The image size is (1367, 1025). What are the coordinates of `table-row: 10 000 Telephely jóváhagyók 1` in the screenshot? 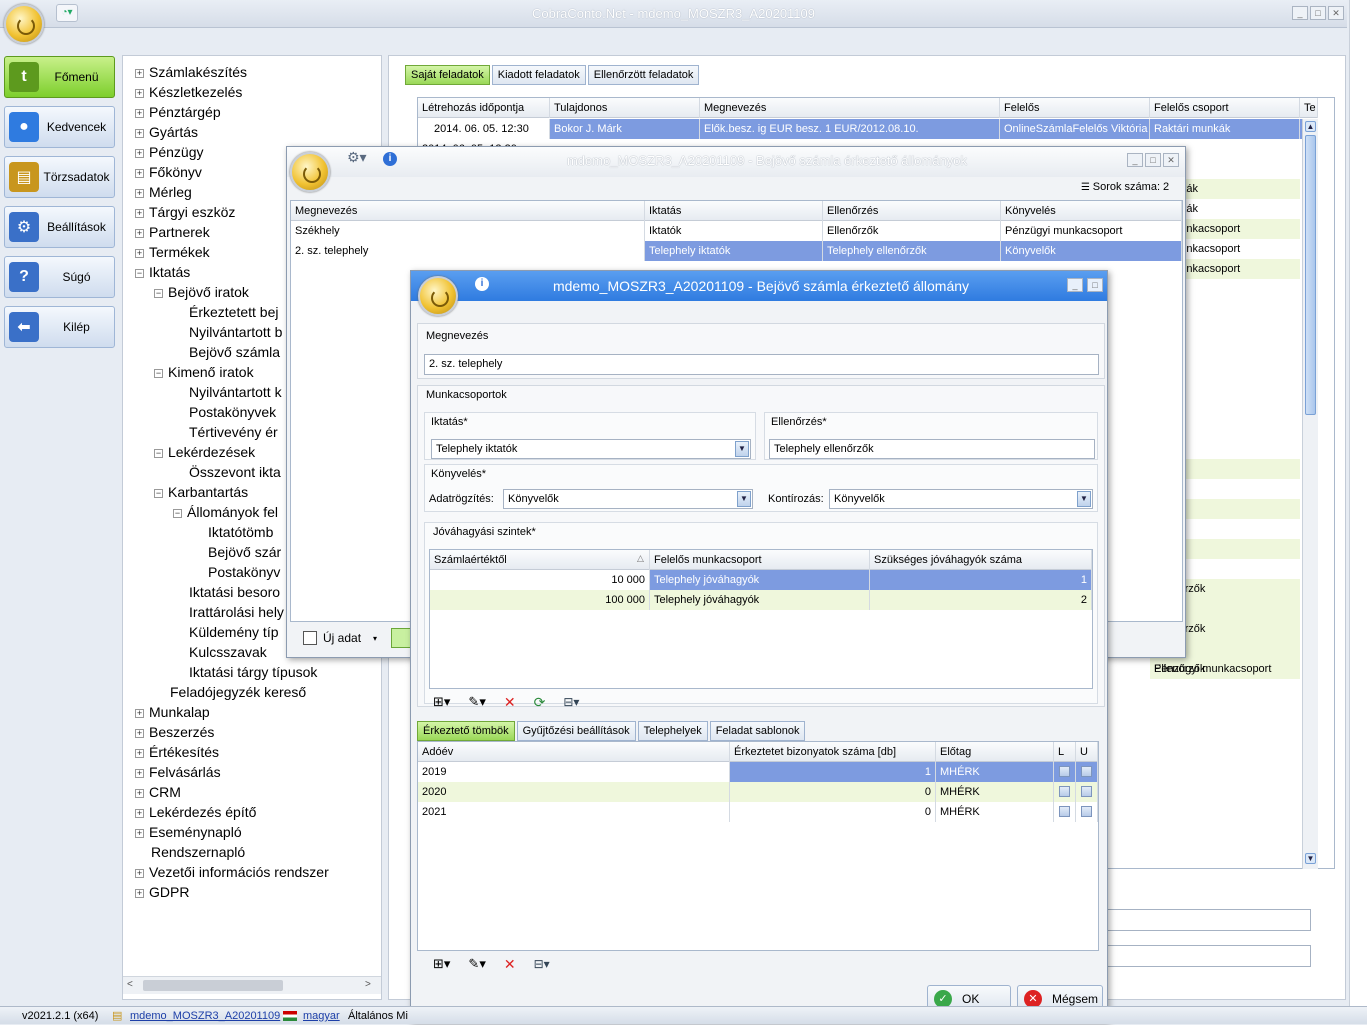 It's located at (761, 580).